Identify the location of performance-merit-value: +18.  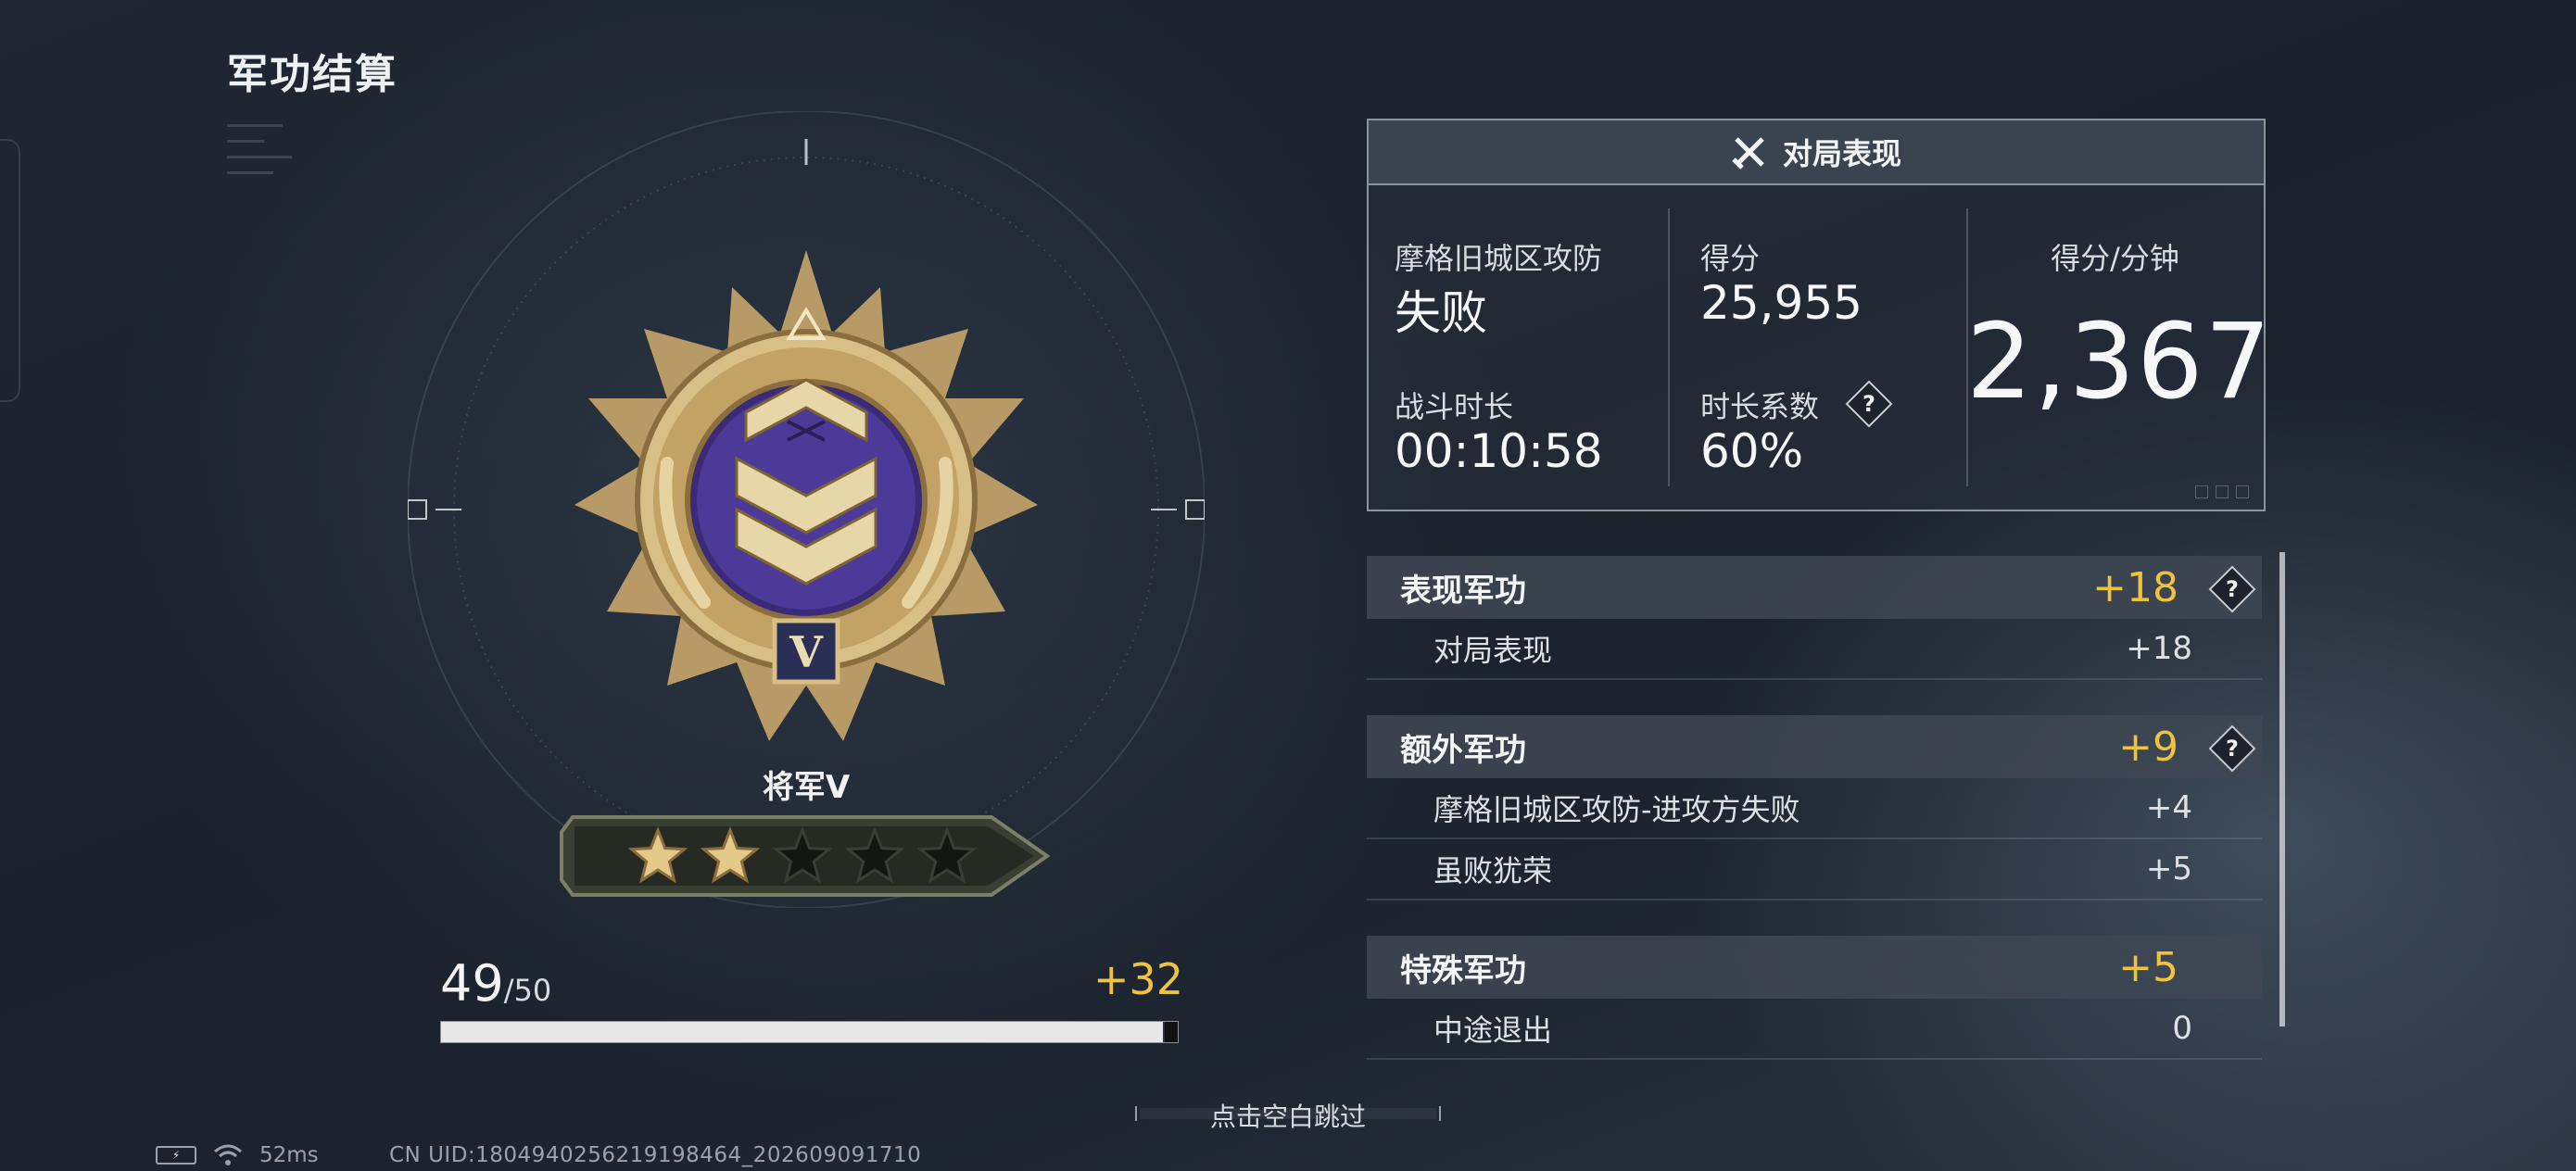
(2135, 587).